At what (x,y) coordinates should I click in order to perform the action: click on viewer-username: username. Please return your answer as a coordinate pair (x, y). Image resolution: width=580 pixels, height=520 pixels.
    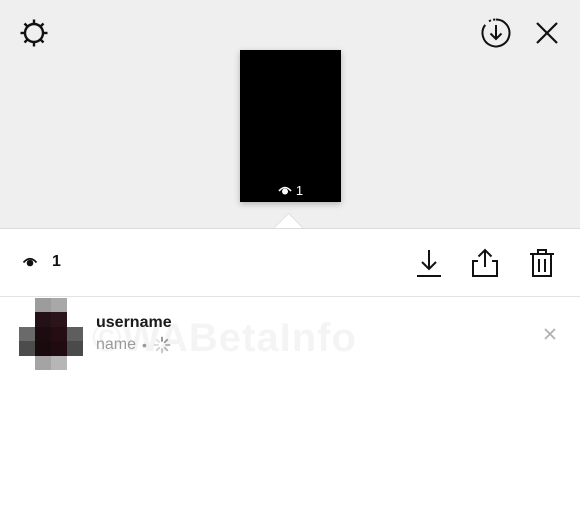
    Looking at the image, I should click on (134, 322).